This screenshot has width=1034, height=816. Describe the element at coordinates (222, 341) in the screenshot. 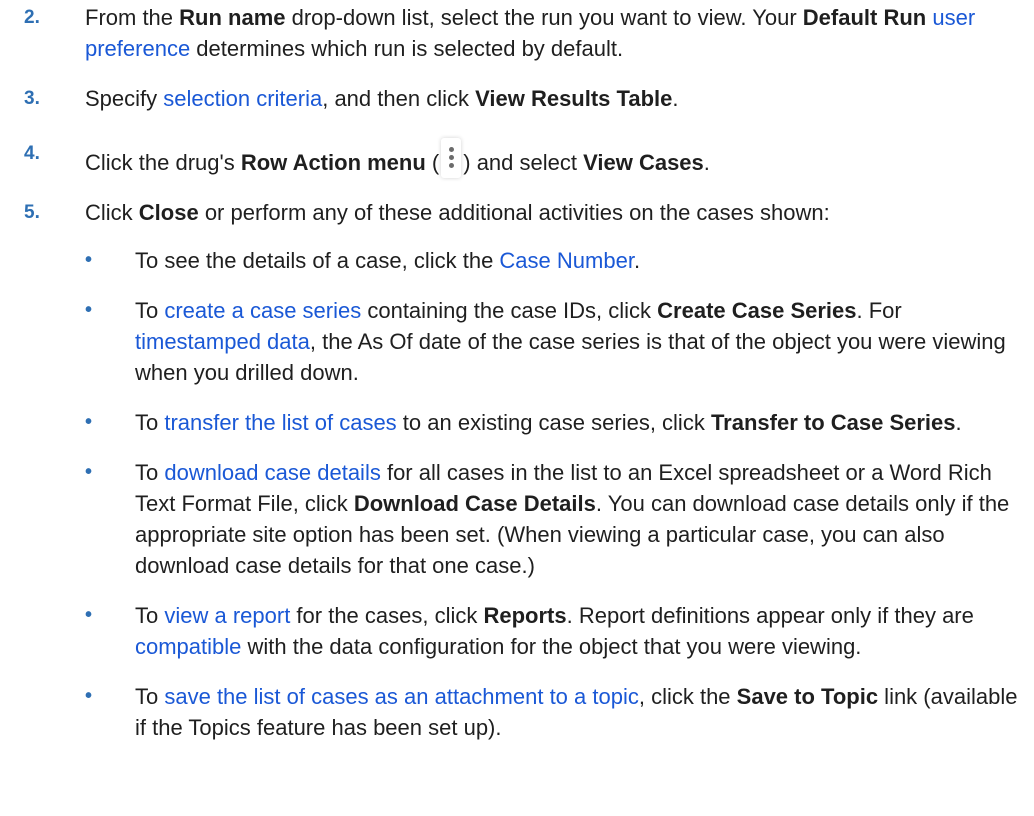

I see `timestamped-data-link: timestamped data` at that location.